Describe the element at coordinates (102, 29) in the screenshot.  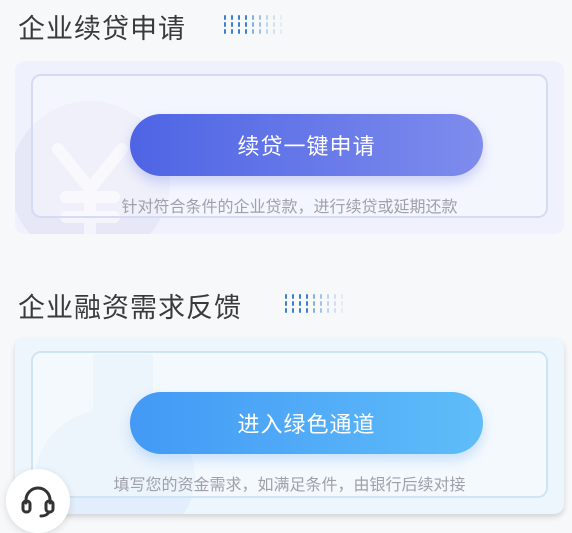
I see `section-title-loan-renewal: 企业续贷申请` at that location.